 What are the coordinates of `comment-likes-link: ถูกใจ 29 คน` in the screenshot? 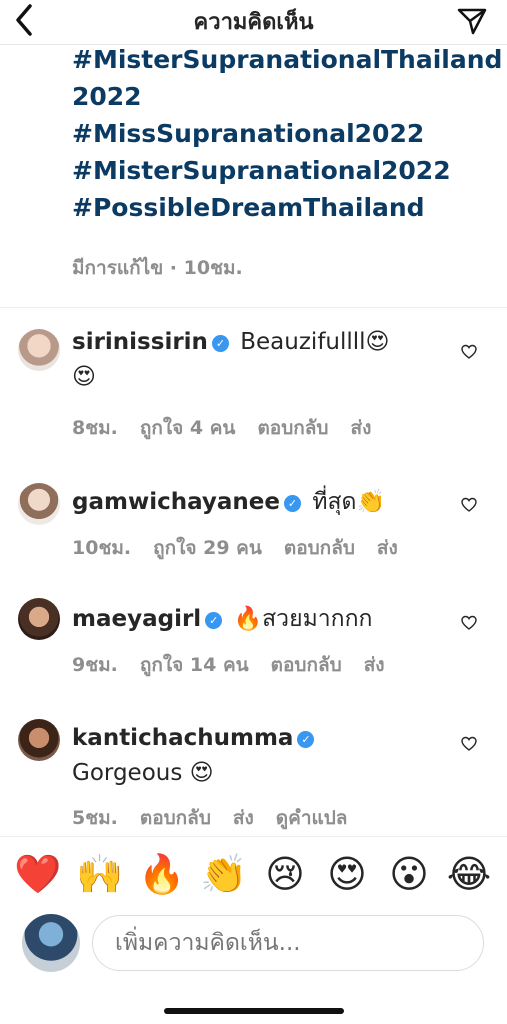 It's located at (207, 548).